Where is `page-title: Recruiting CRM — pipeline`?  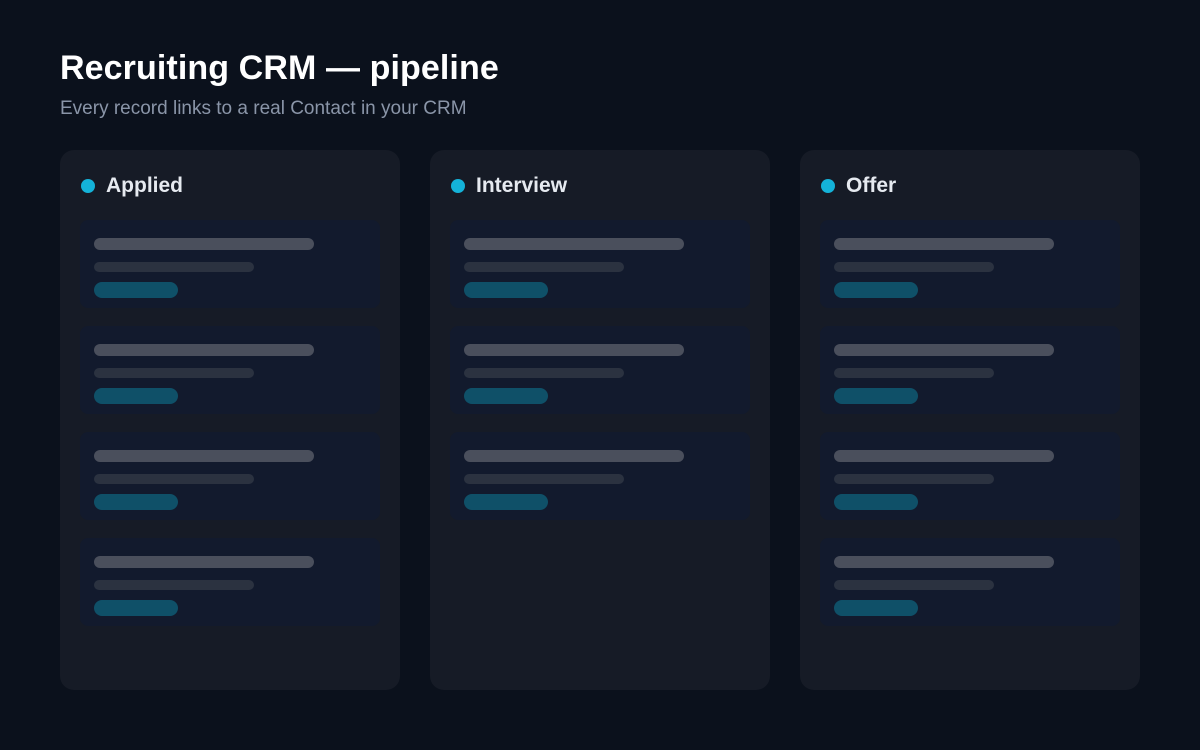
page-title: Recruiting CRM — pipeline is located at coordinates (279, 68).